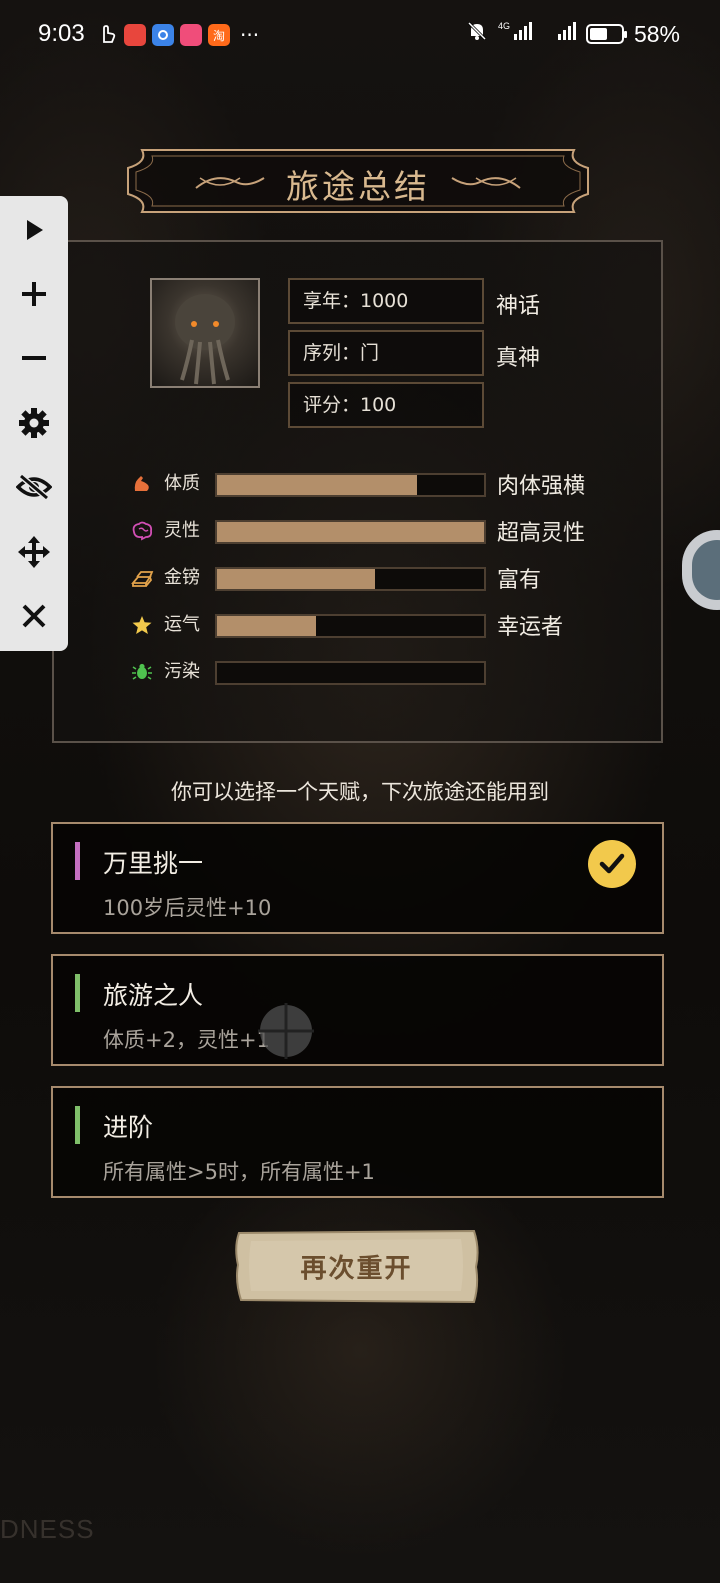 The image size is (720, 1583). What do you see at coordinates (142, 578) in the screenshot?
I see `gold-icon` at bounding box center [142, 578].